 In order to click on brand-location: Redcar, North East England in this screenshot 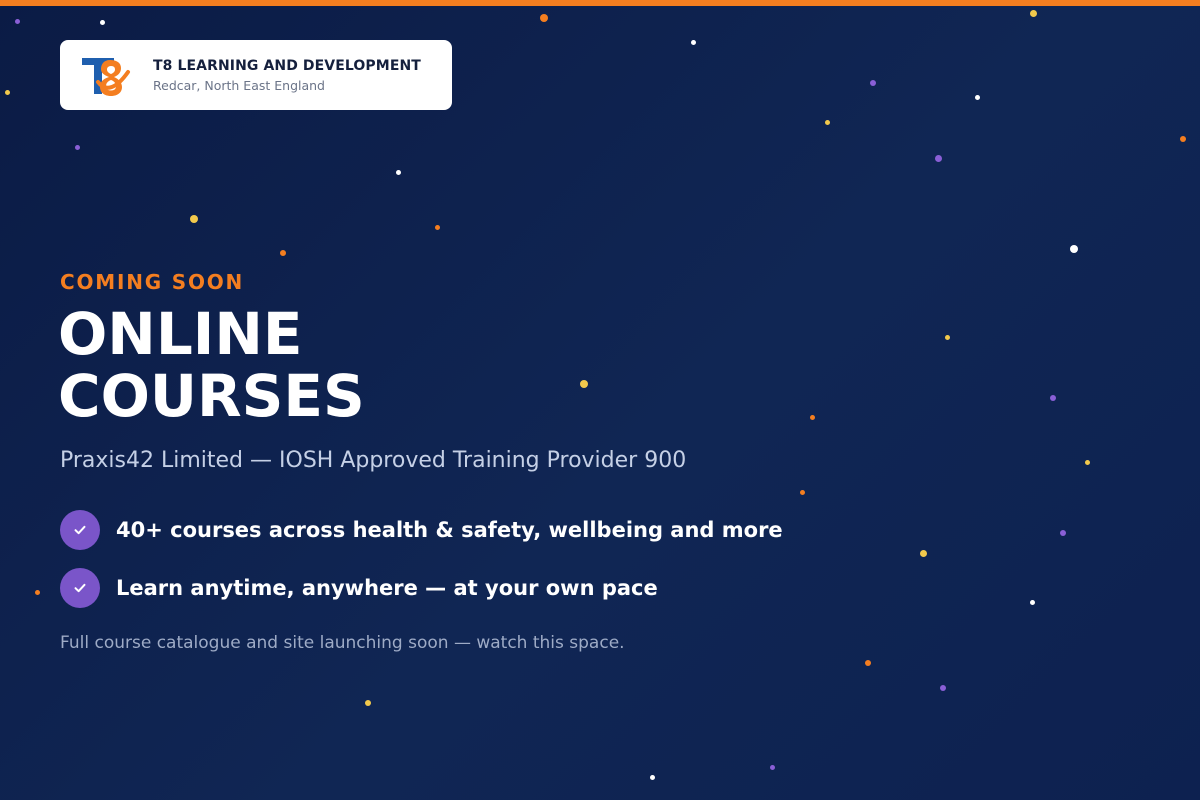, I will do `click(239, 85)`.